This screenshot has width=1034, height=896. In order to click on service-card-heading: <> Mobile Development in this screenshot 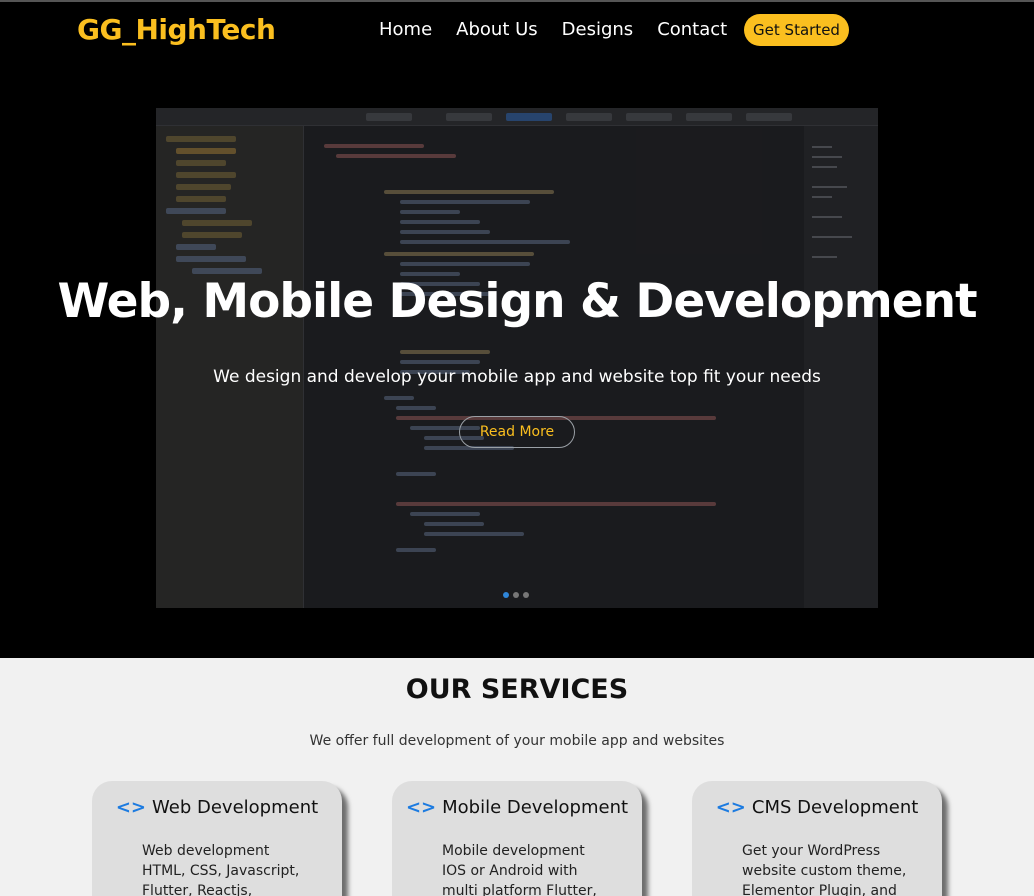, I will do `click(517, 807)`.